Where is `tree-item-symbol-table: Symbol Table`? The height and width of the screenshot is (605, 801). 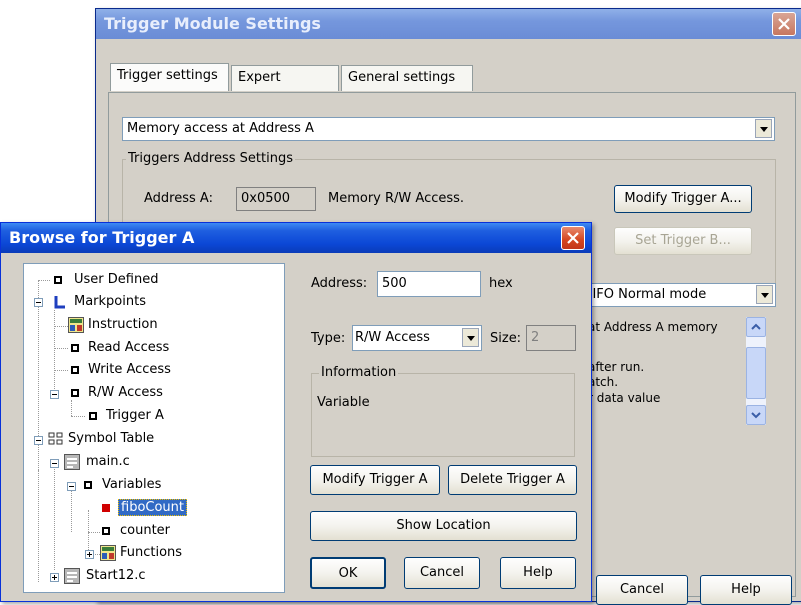 tree-item-symbol-table: Symbol Table is located at coordinates (101, 439).